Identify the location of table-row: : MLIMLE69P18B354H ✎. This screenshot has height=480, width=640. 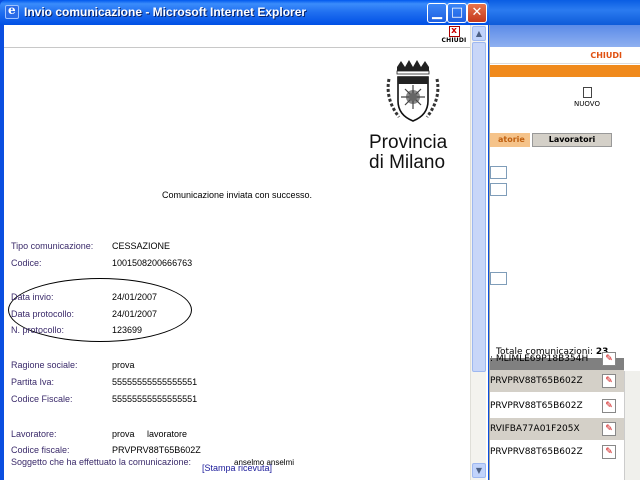
(557, 359).